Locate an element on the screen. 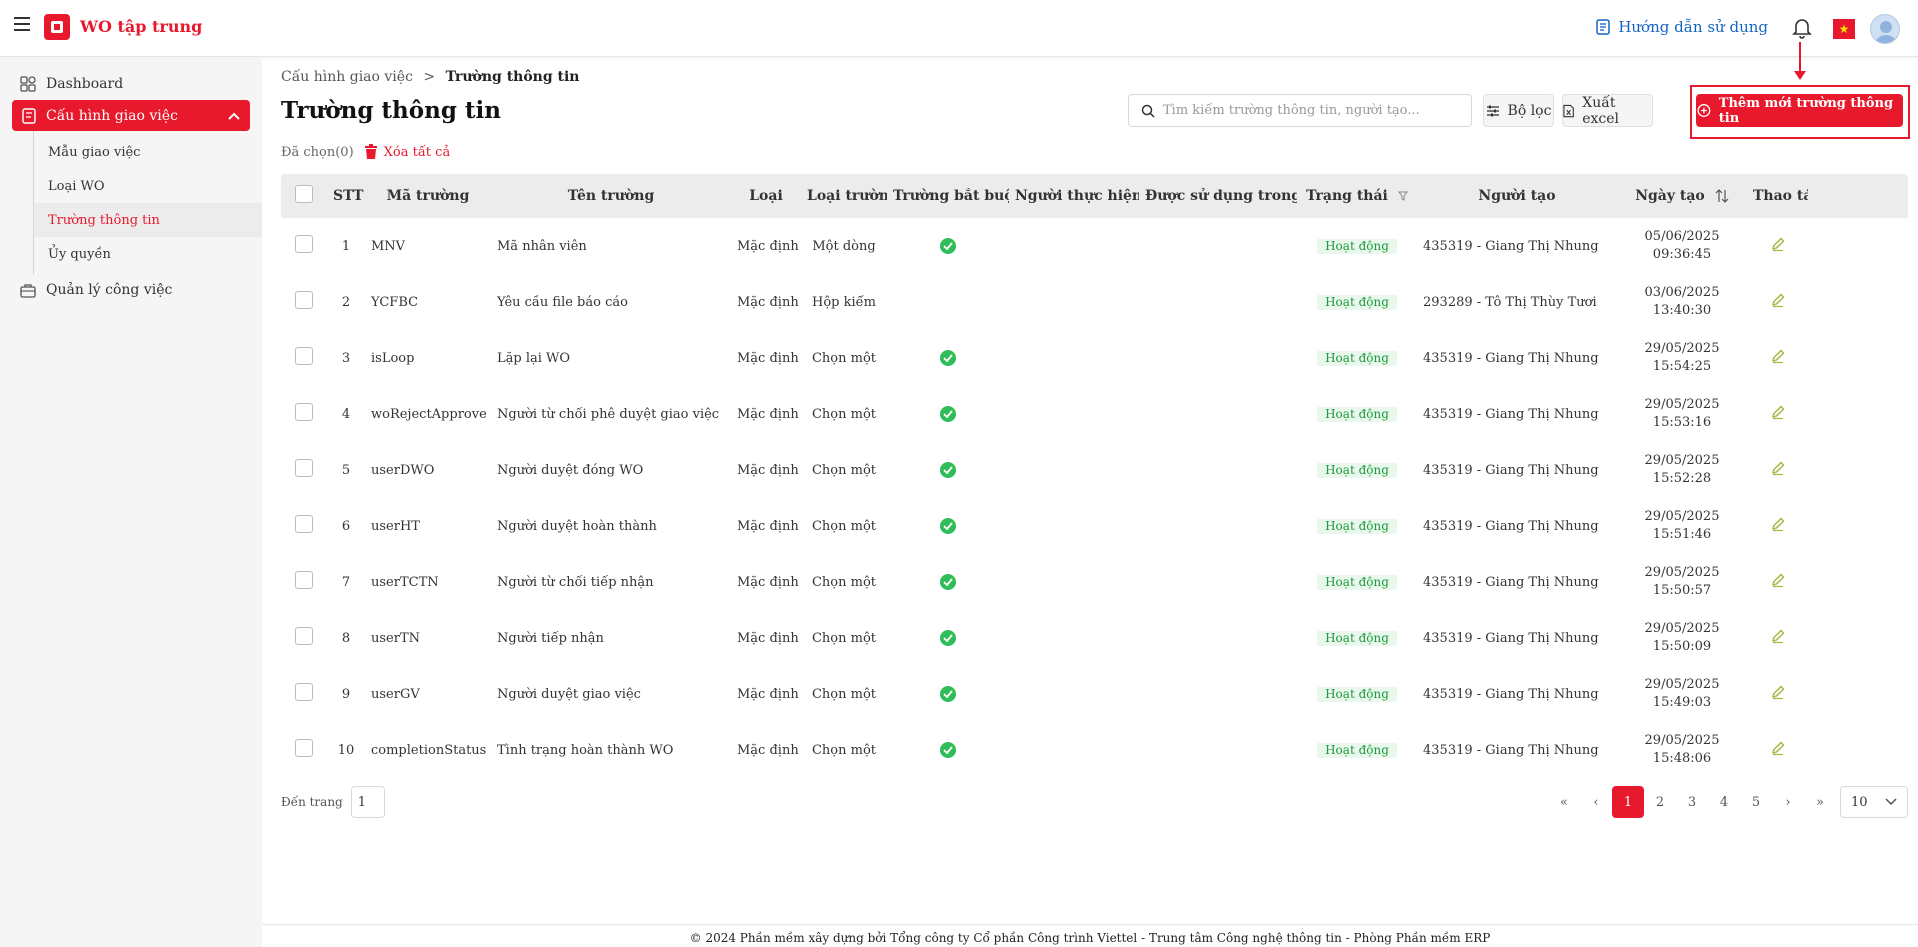  page-2-button: 2 is located at coordinates (1660, 802).